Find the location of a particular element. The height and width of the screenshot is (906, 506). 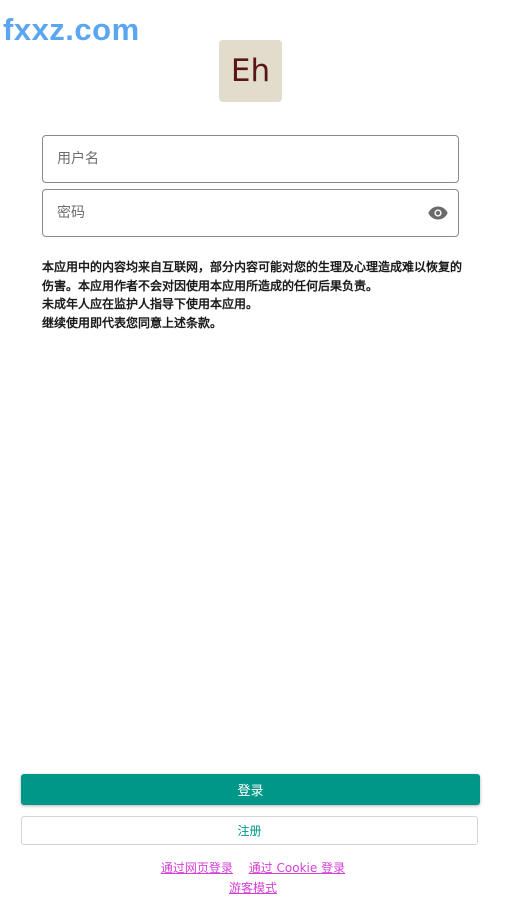

guest-mode-link: 游客模式 is located at coordinates (253, 888).